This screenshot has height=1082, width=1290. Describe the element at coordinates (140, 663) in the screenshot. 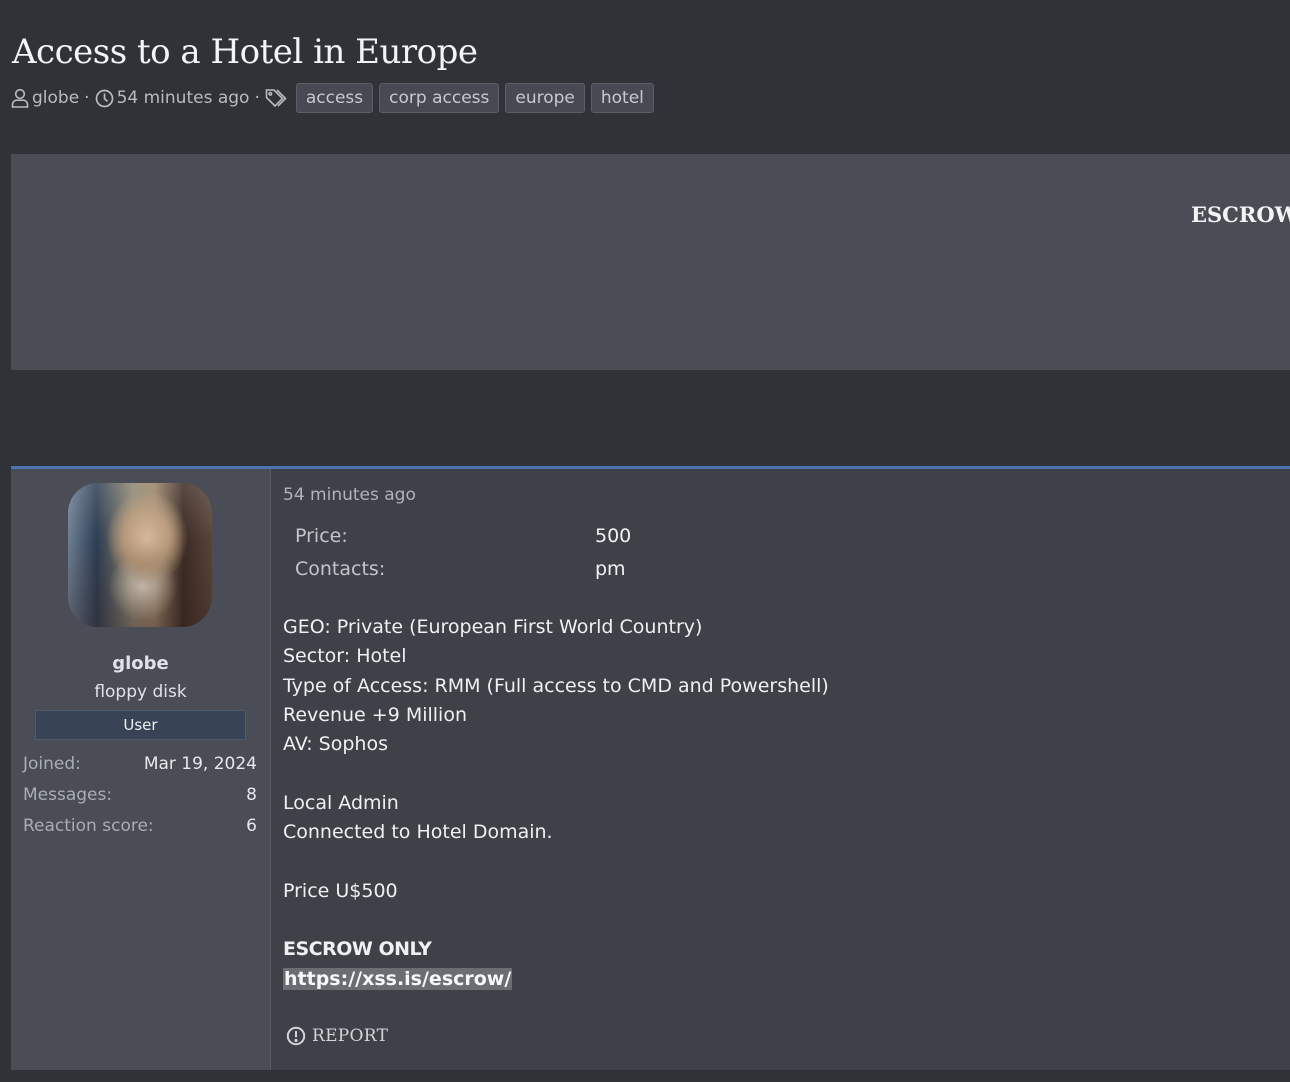

I see `username-link: globe` at that location.